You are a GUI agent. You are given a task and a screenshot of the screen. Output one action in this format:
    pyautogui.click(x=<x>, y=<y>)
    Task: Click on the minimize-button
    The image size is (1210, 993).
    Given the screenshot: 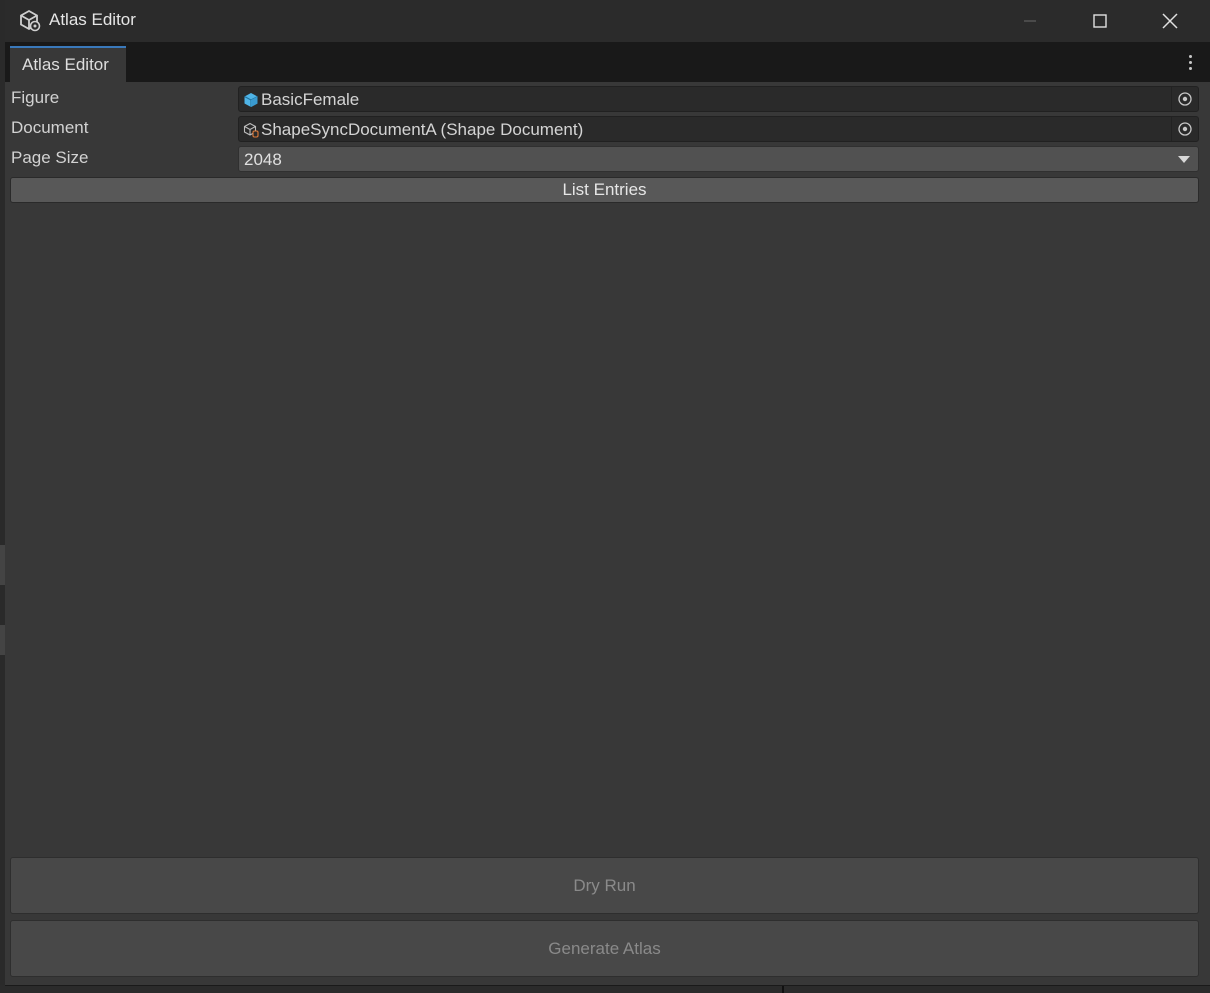 What is the action you would take?
    pyautogui.click(x=1030, y=21)
    